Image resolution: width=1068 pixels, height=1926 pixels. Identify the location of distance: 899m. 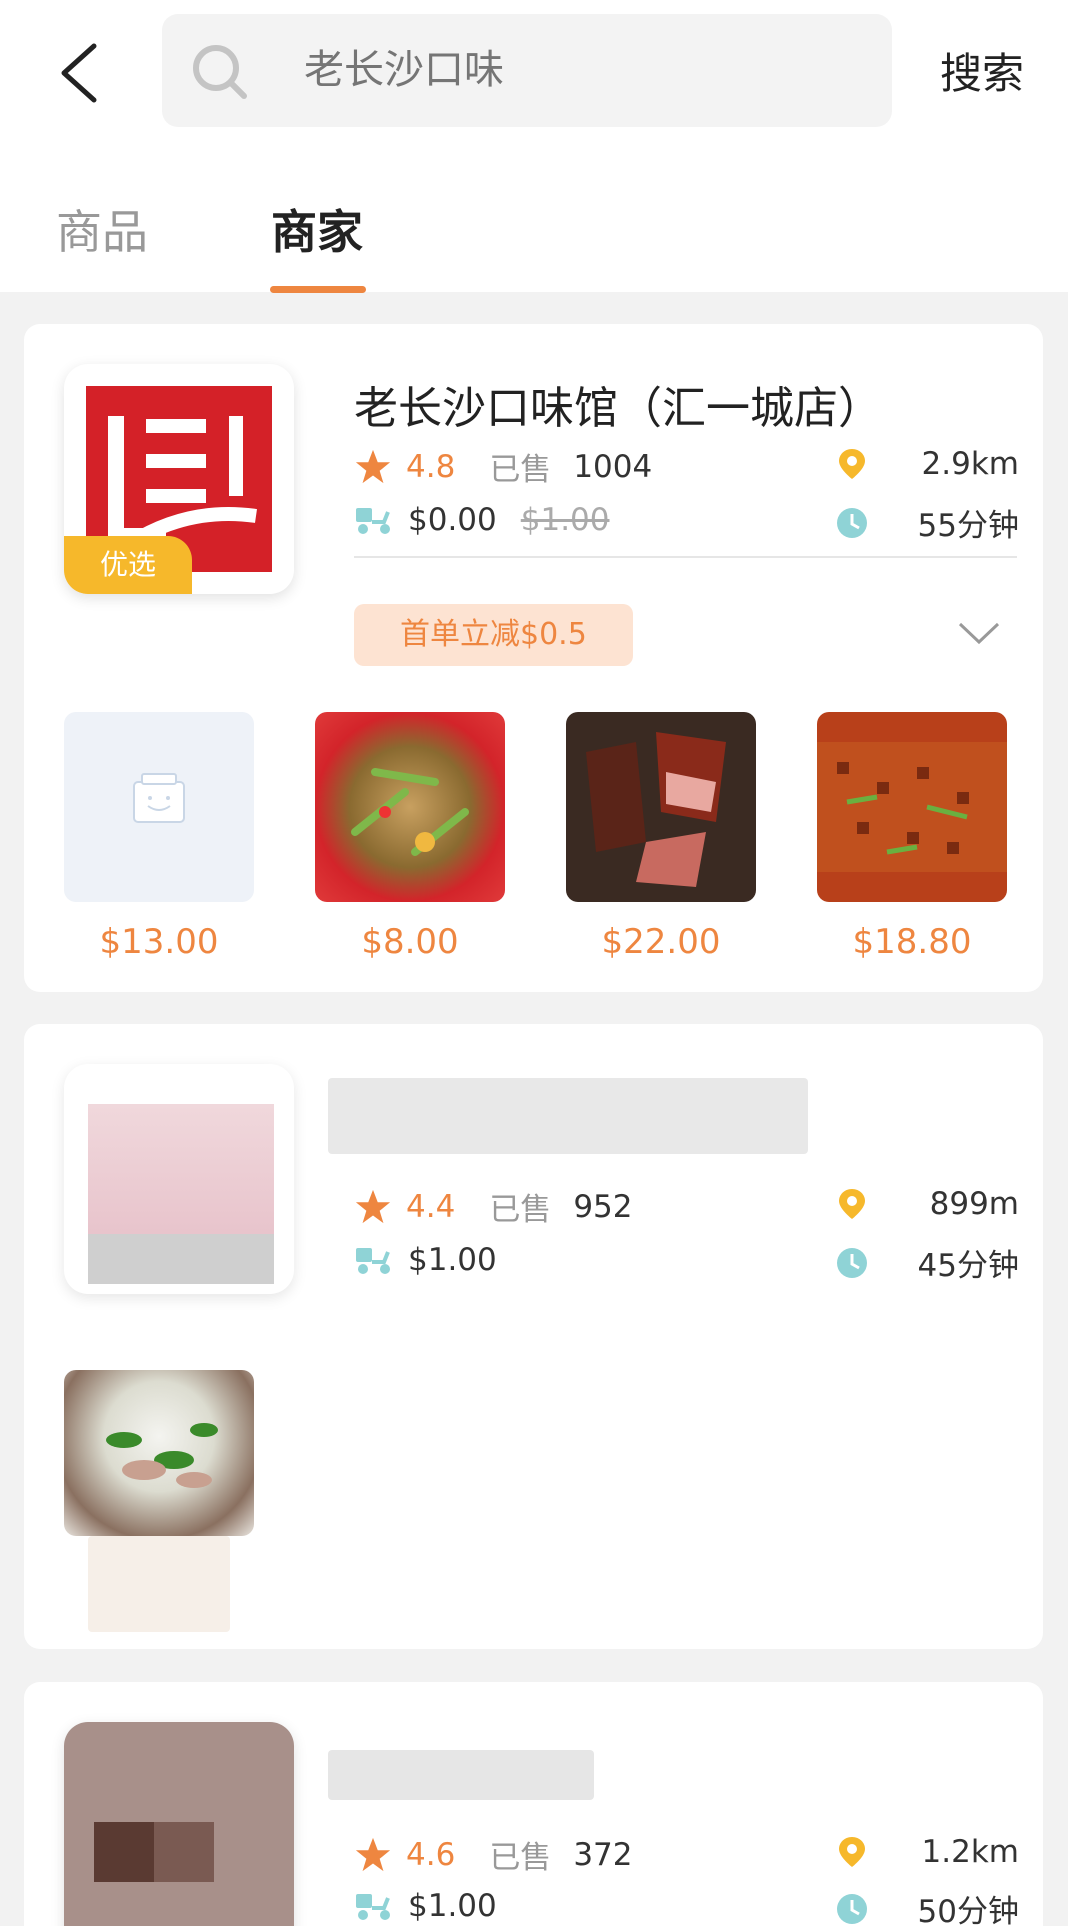
(974, 1203).